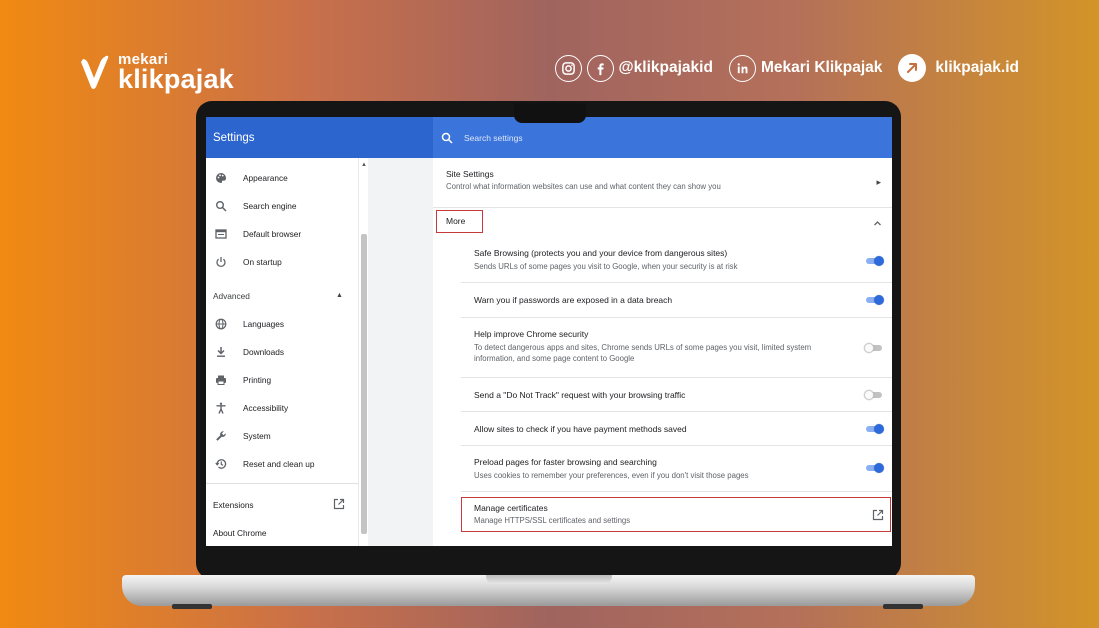  I want to click on sidebar-item-label: Default browser, so click(272, 234).